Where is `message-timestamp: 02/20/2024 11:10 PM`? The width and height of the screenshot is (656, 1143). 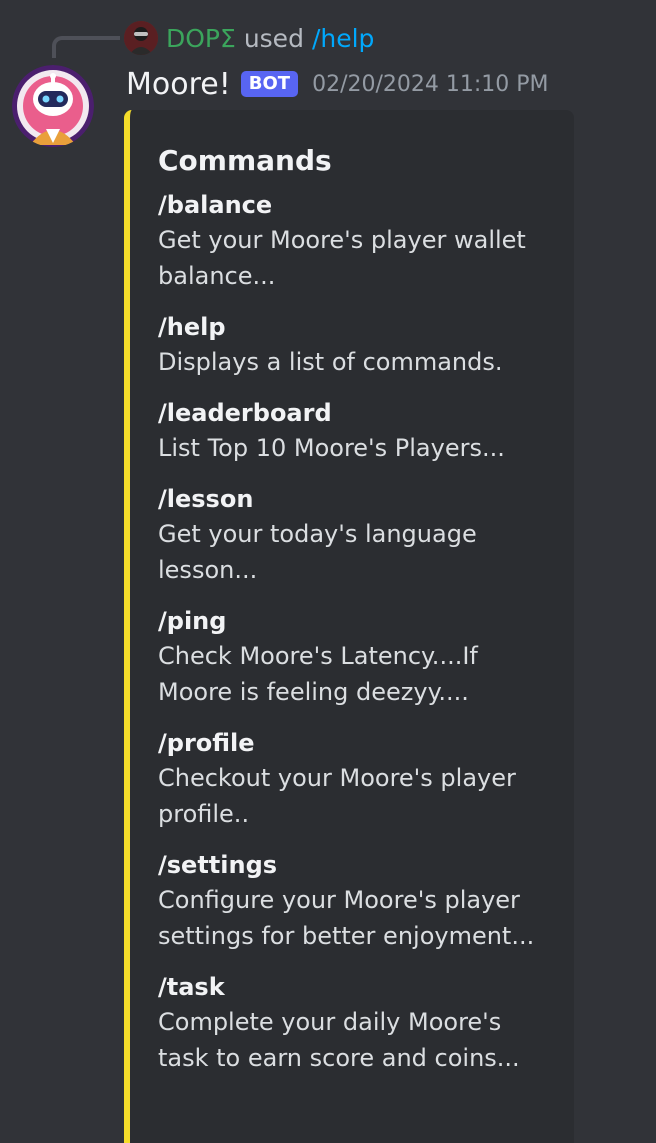 message-timestamp: 02/20/2024 11:10 PM is located at coordinates (430, 84).